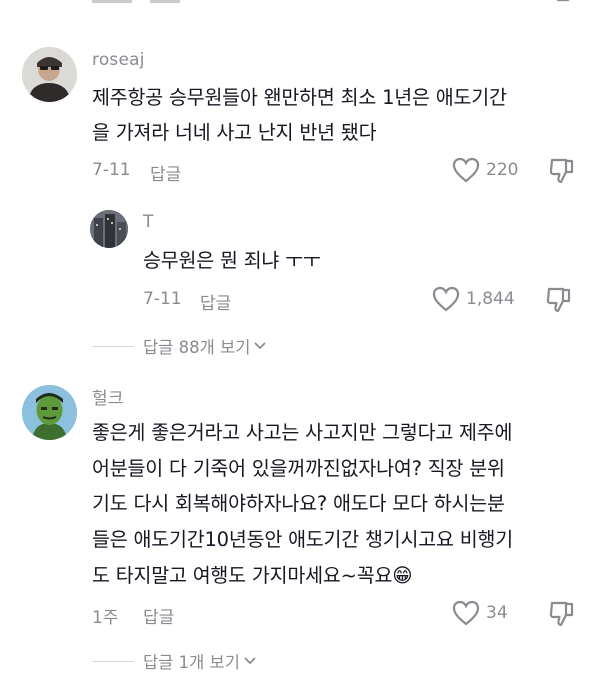 The image size is (600, 700). I want to click on view-more-replies-label: 답글 88개 보기, so click(197, 347).